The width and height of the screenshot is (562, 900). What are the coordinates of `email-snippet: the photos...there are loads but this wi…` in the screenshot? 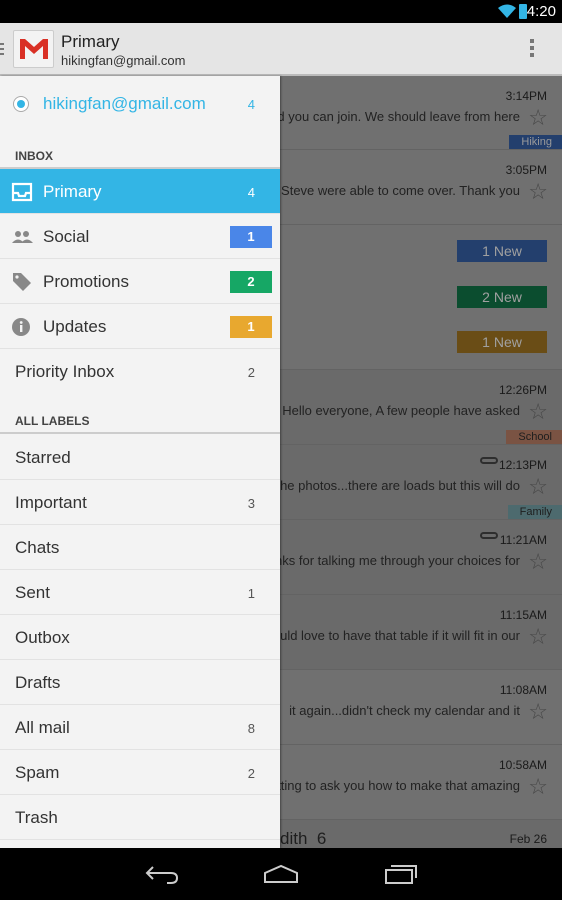 It's located at (400, 485).